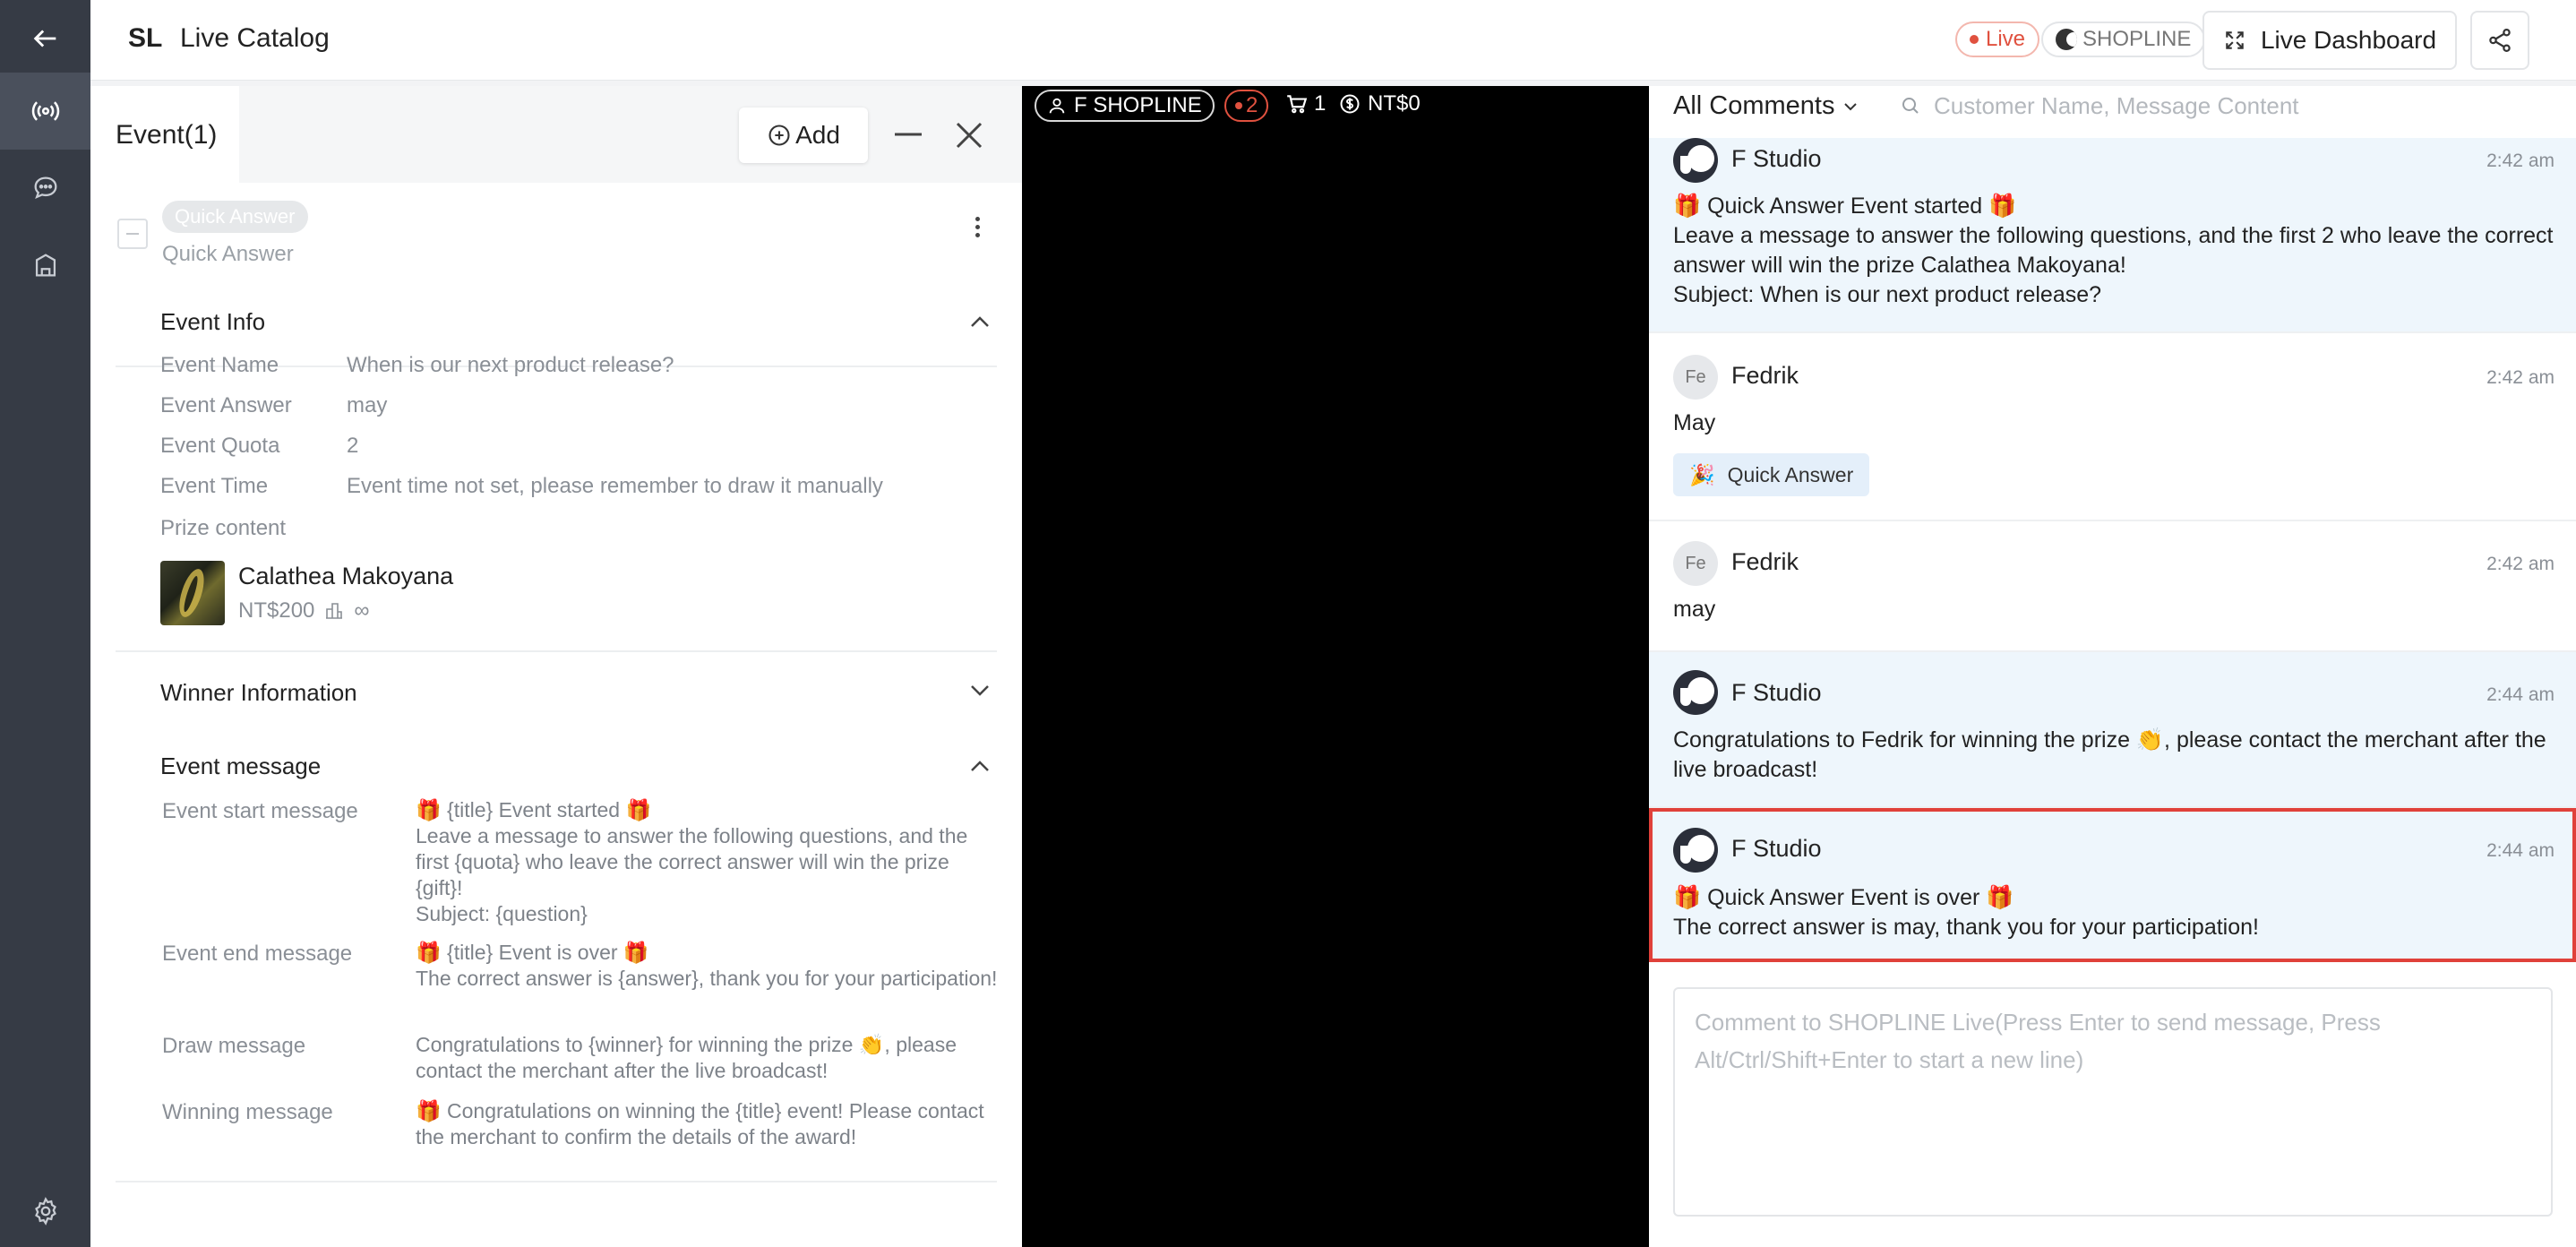 Image resolution: width=2576 pixels, height=1247 pixels. What do you see at coordinates (367, 405) in the screenshot?
I see `event-answer-value: may` at bounding box center [367, 405].